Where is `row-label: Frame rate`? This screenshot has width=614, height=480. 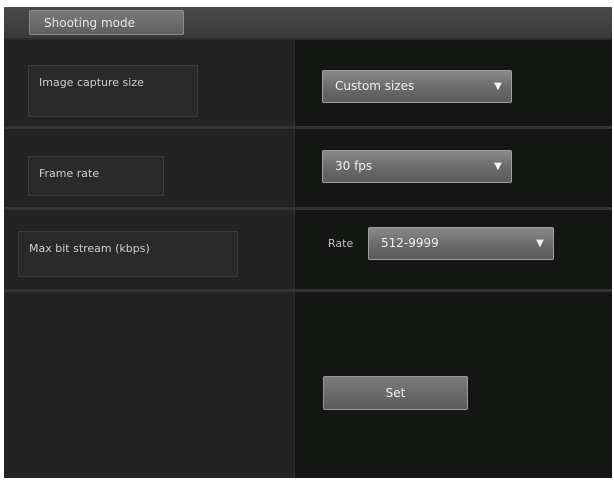 row-label: Frame rate is located at coordinates (69, 173).